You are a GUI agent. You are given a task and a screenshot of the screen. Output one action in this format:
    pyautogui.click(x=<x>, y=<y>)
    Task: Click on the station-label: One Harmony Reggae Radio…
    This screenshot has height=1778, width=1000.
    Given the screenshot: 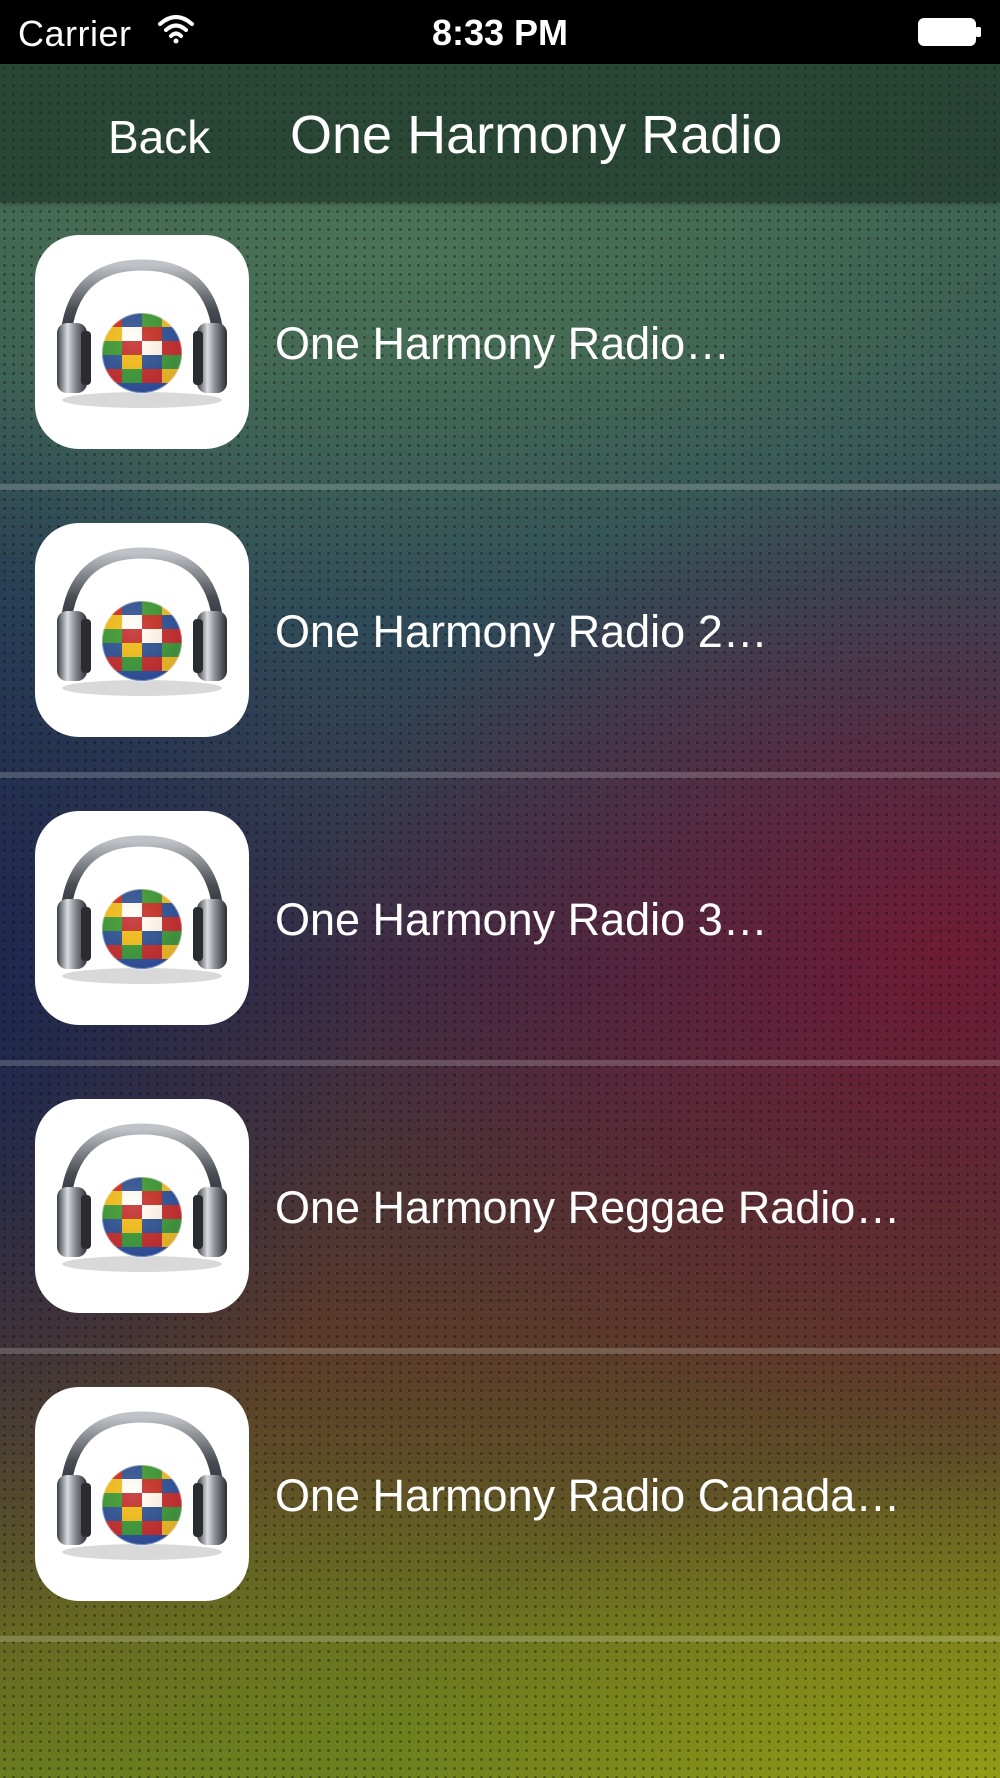 What is the action you would take?
    pyautogui.click(x=588, y=1207)
    